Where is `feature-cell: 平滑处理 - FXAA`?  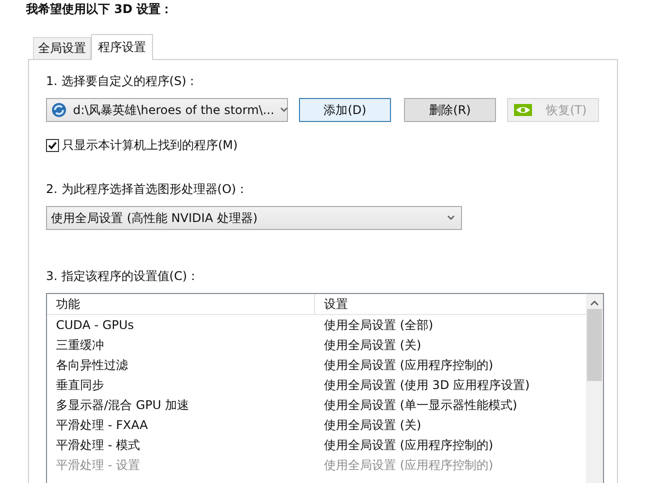 feature-cell: 平滑处理 - FXAA is located at coordinates (181, 425).